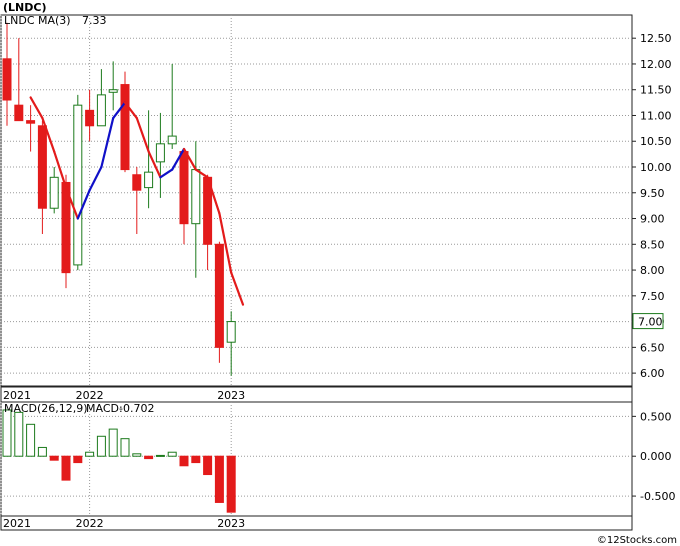 This screenshot has width=680, height=546. Describe the element at coordinates (652, 270) in the screenshot. I see `price-tick-label: 8.00` at that location.